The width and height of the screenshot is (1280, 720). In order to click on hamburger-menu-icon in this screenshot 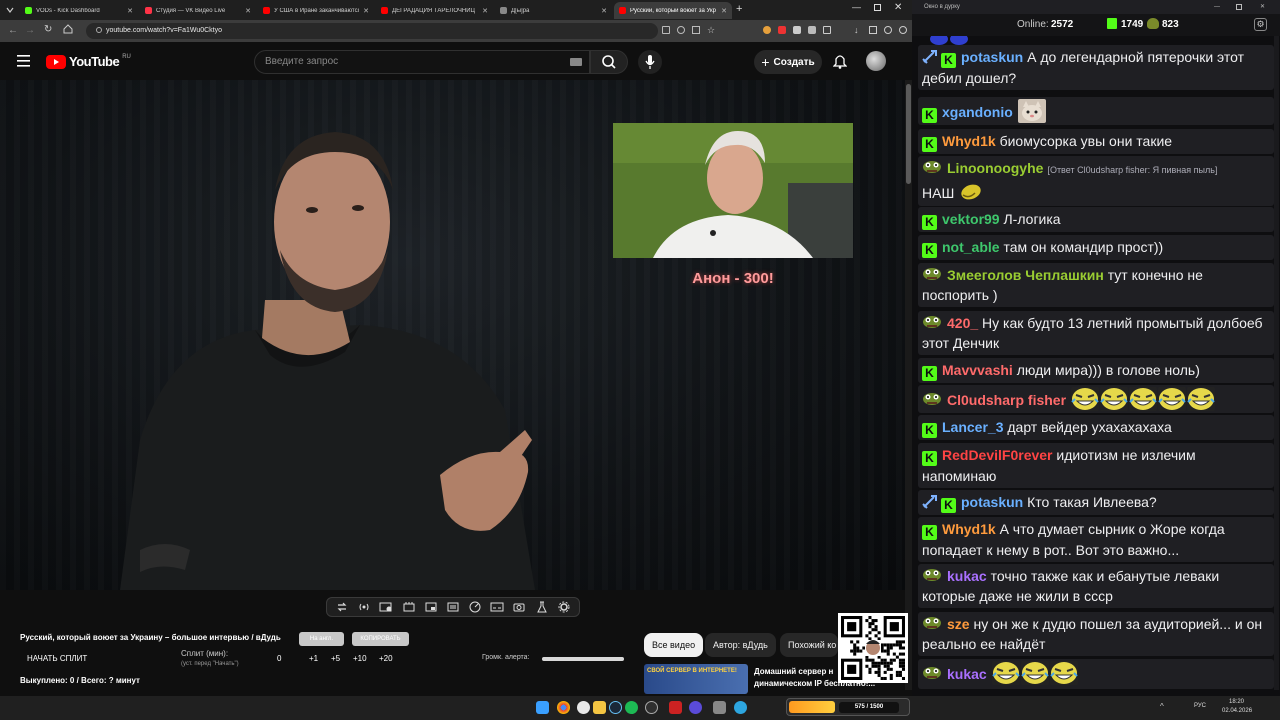, I will do `click(24, 61)`.